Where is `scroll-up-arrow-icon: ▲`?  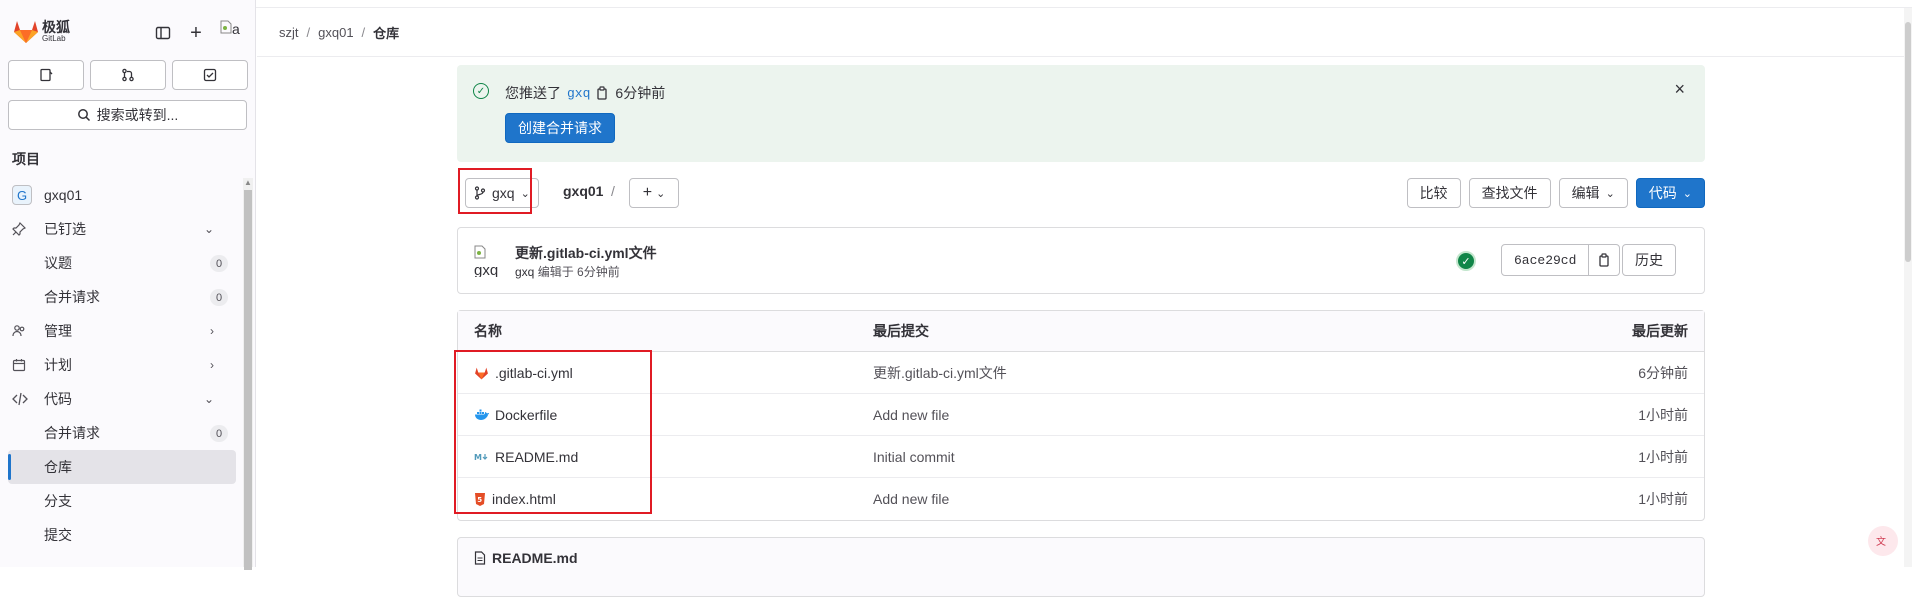
scroll-up-arrow-icon: ▲ is located at coordinates (248, 183).